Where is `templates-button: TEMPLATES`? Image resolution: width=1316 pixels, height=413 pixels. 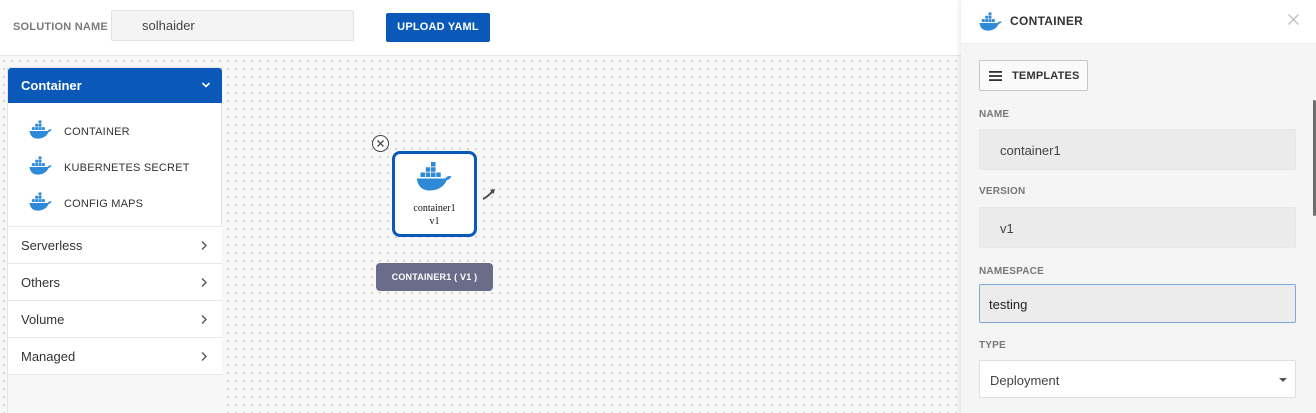 templates-button: TEMPLATES is located at coordinates (1033, 75).